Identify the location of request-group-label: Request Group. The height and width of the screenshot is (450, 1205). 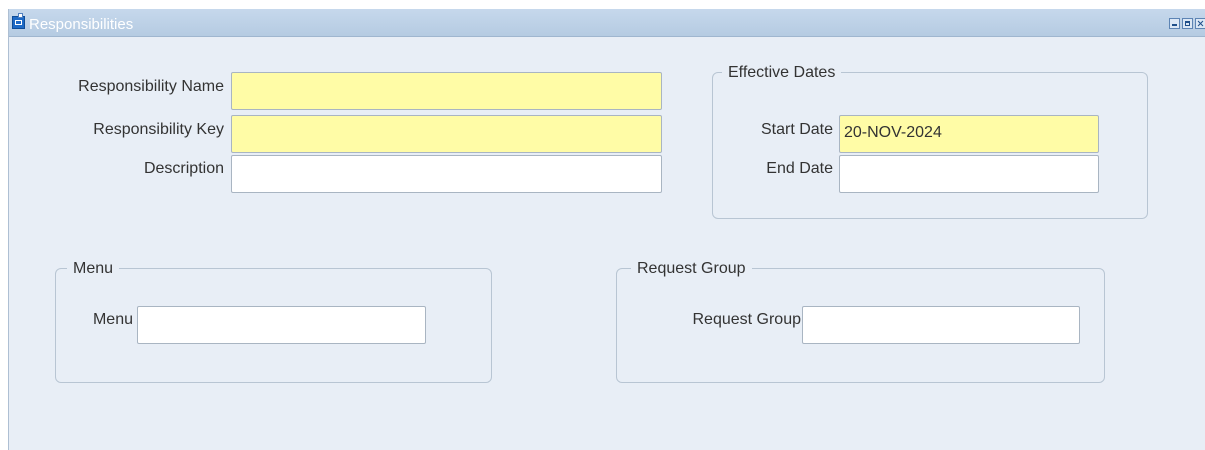
(746, 319).